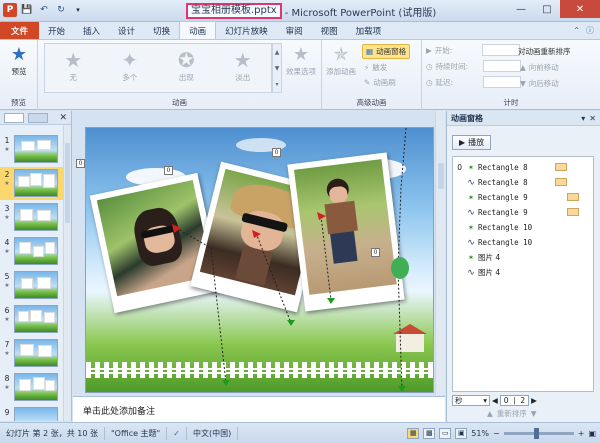  I want to click on preview-button: ★ 预览, so click(19, 60).